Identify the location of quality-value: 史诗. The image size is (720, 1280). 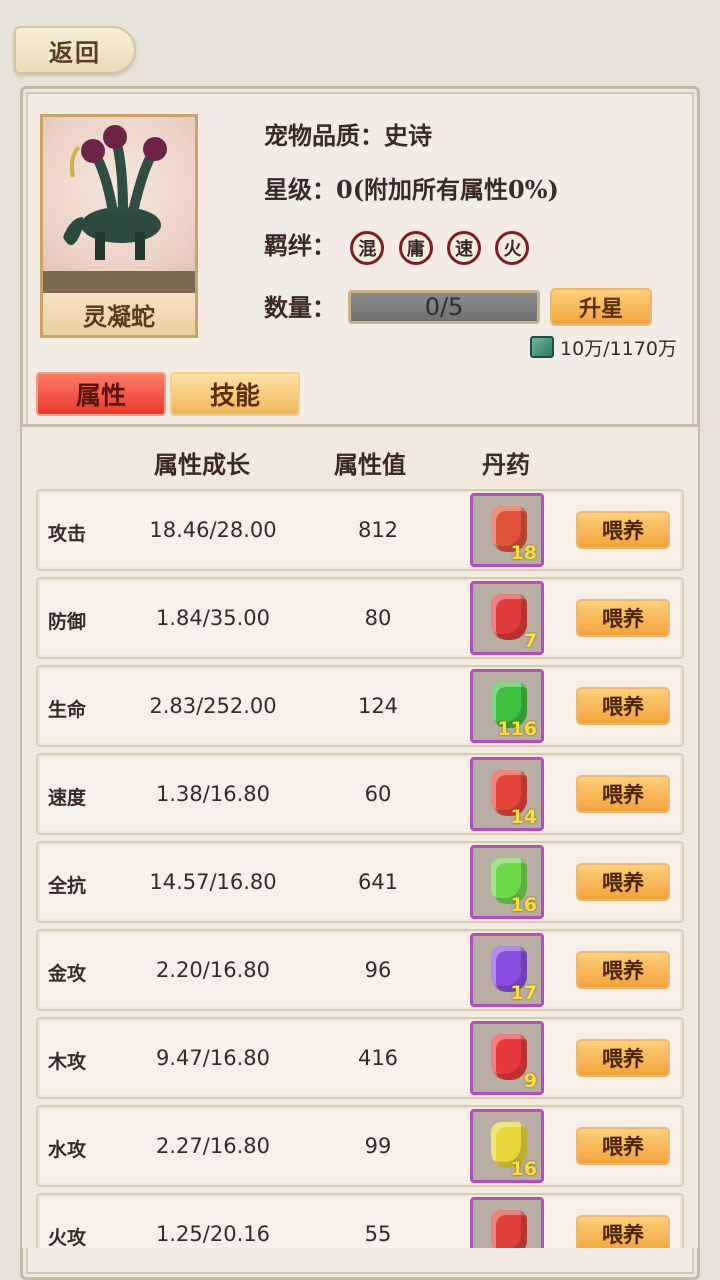
(408, 135).